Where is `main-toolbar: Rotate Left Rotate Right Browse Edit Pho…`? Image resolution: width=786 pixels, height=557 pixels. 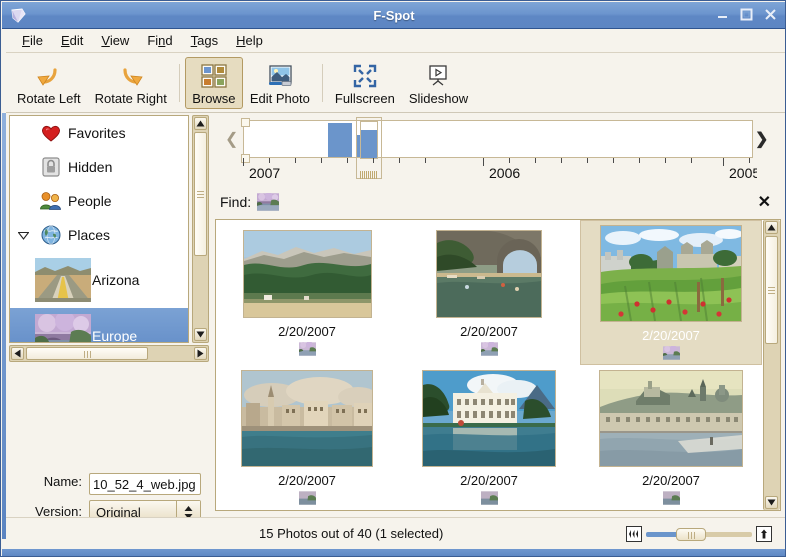 main-toolbar: Rotate Left Rotate Right Browse Edit Pho… is located at coordinates (395, 83).